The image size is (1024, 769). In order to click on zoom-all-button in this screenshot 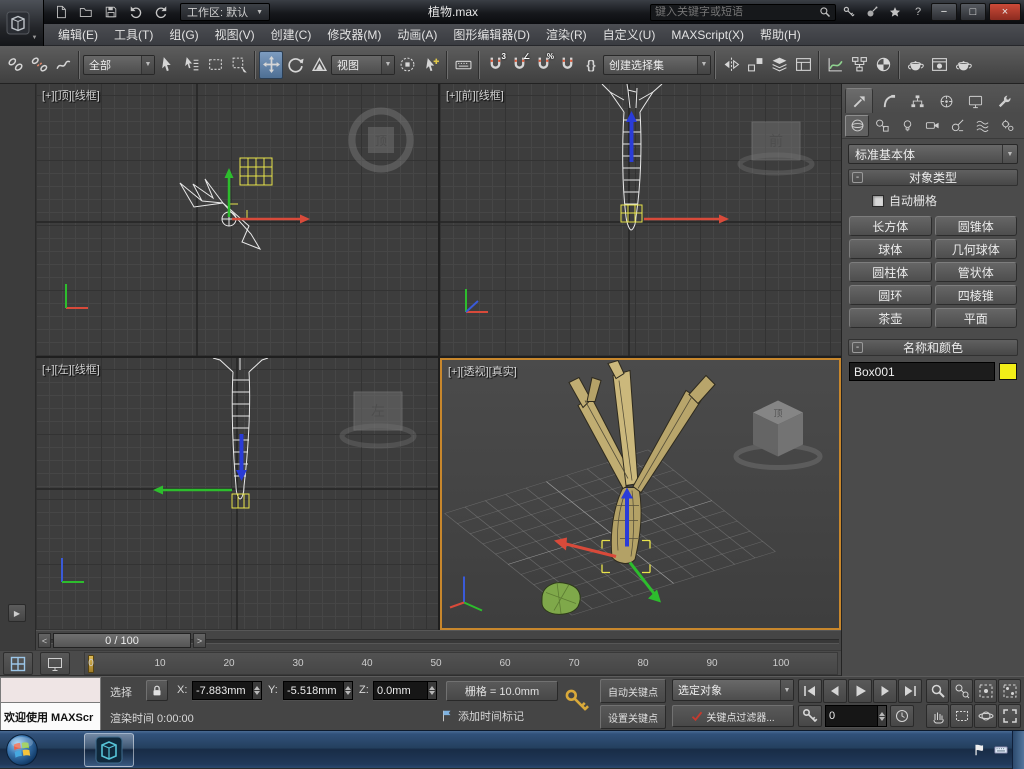, I will do `click(961, 691)`.